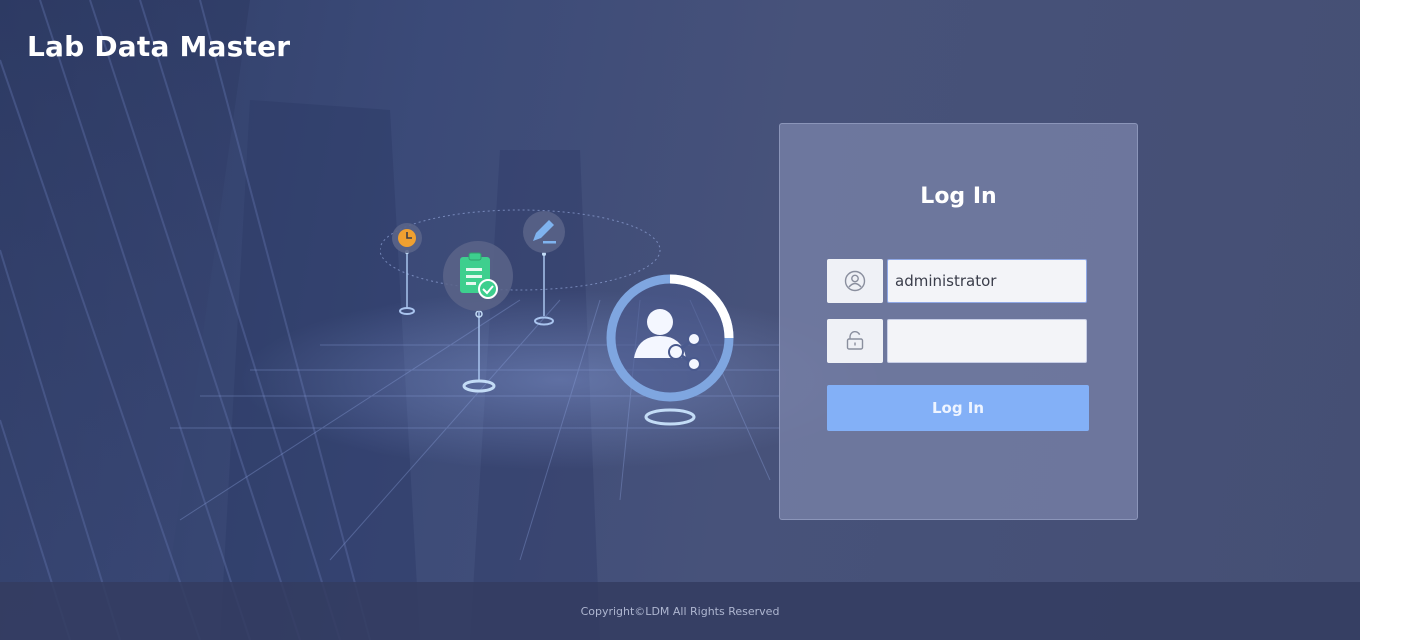  Describe the element at coordinates (478, 276) in the screenshot. I see `clipboard-check-icon` at that location.